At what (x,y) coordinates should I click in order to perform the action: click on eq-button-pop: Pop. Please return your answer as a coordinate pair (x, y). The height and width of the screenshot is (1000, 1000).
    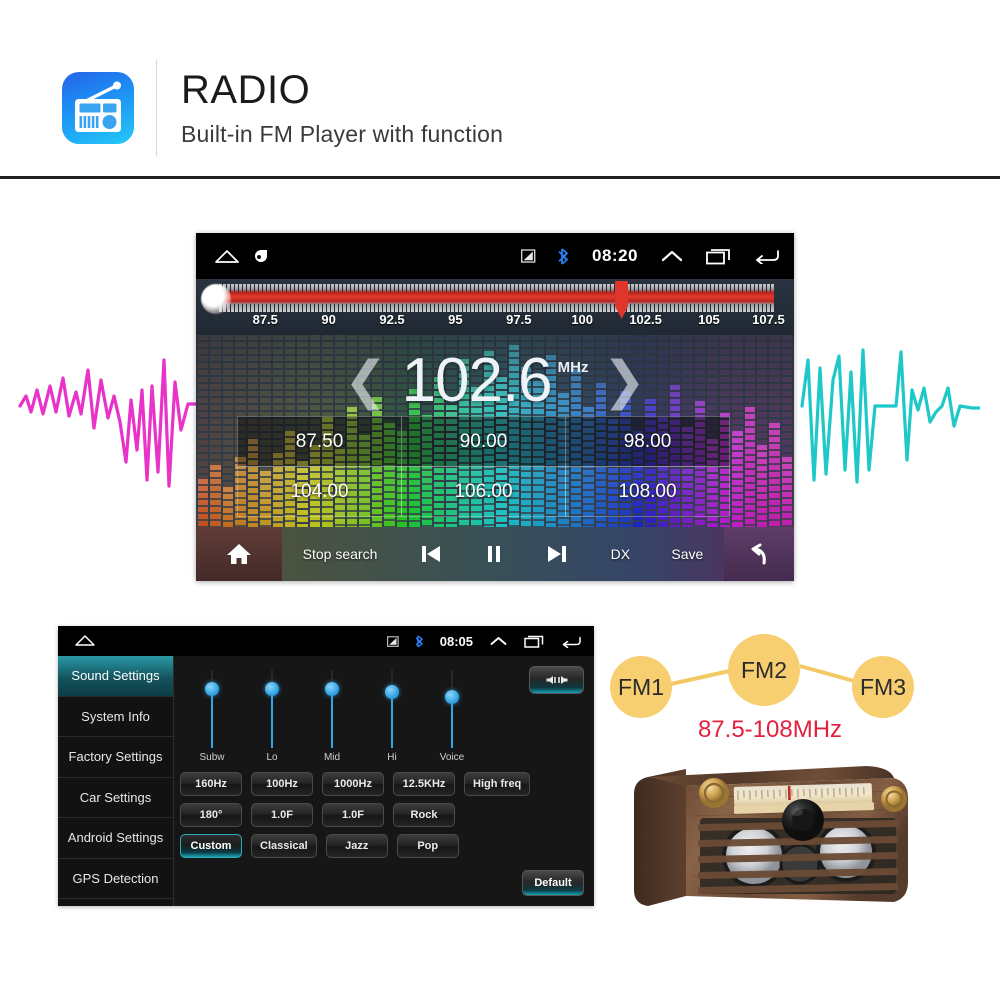
    Looking at the image, I should click on (427, 846).